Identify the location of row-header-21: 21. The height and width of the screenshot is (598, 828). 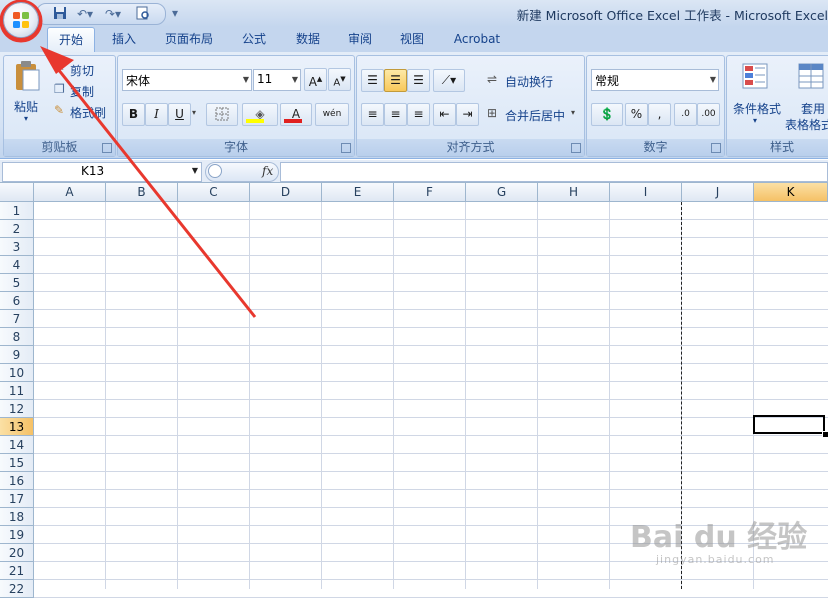
(17, 571).